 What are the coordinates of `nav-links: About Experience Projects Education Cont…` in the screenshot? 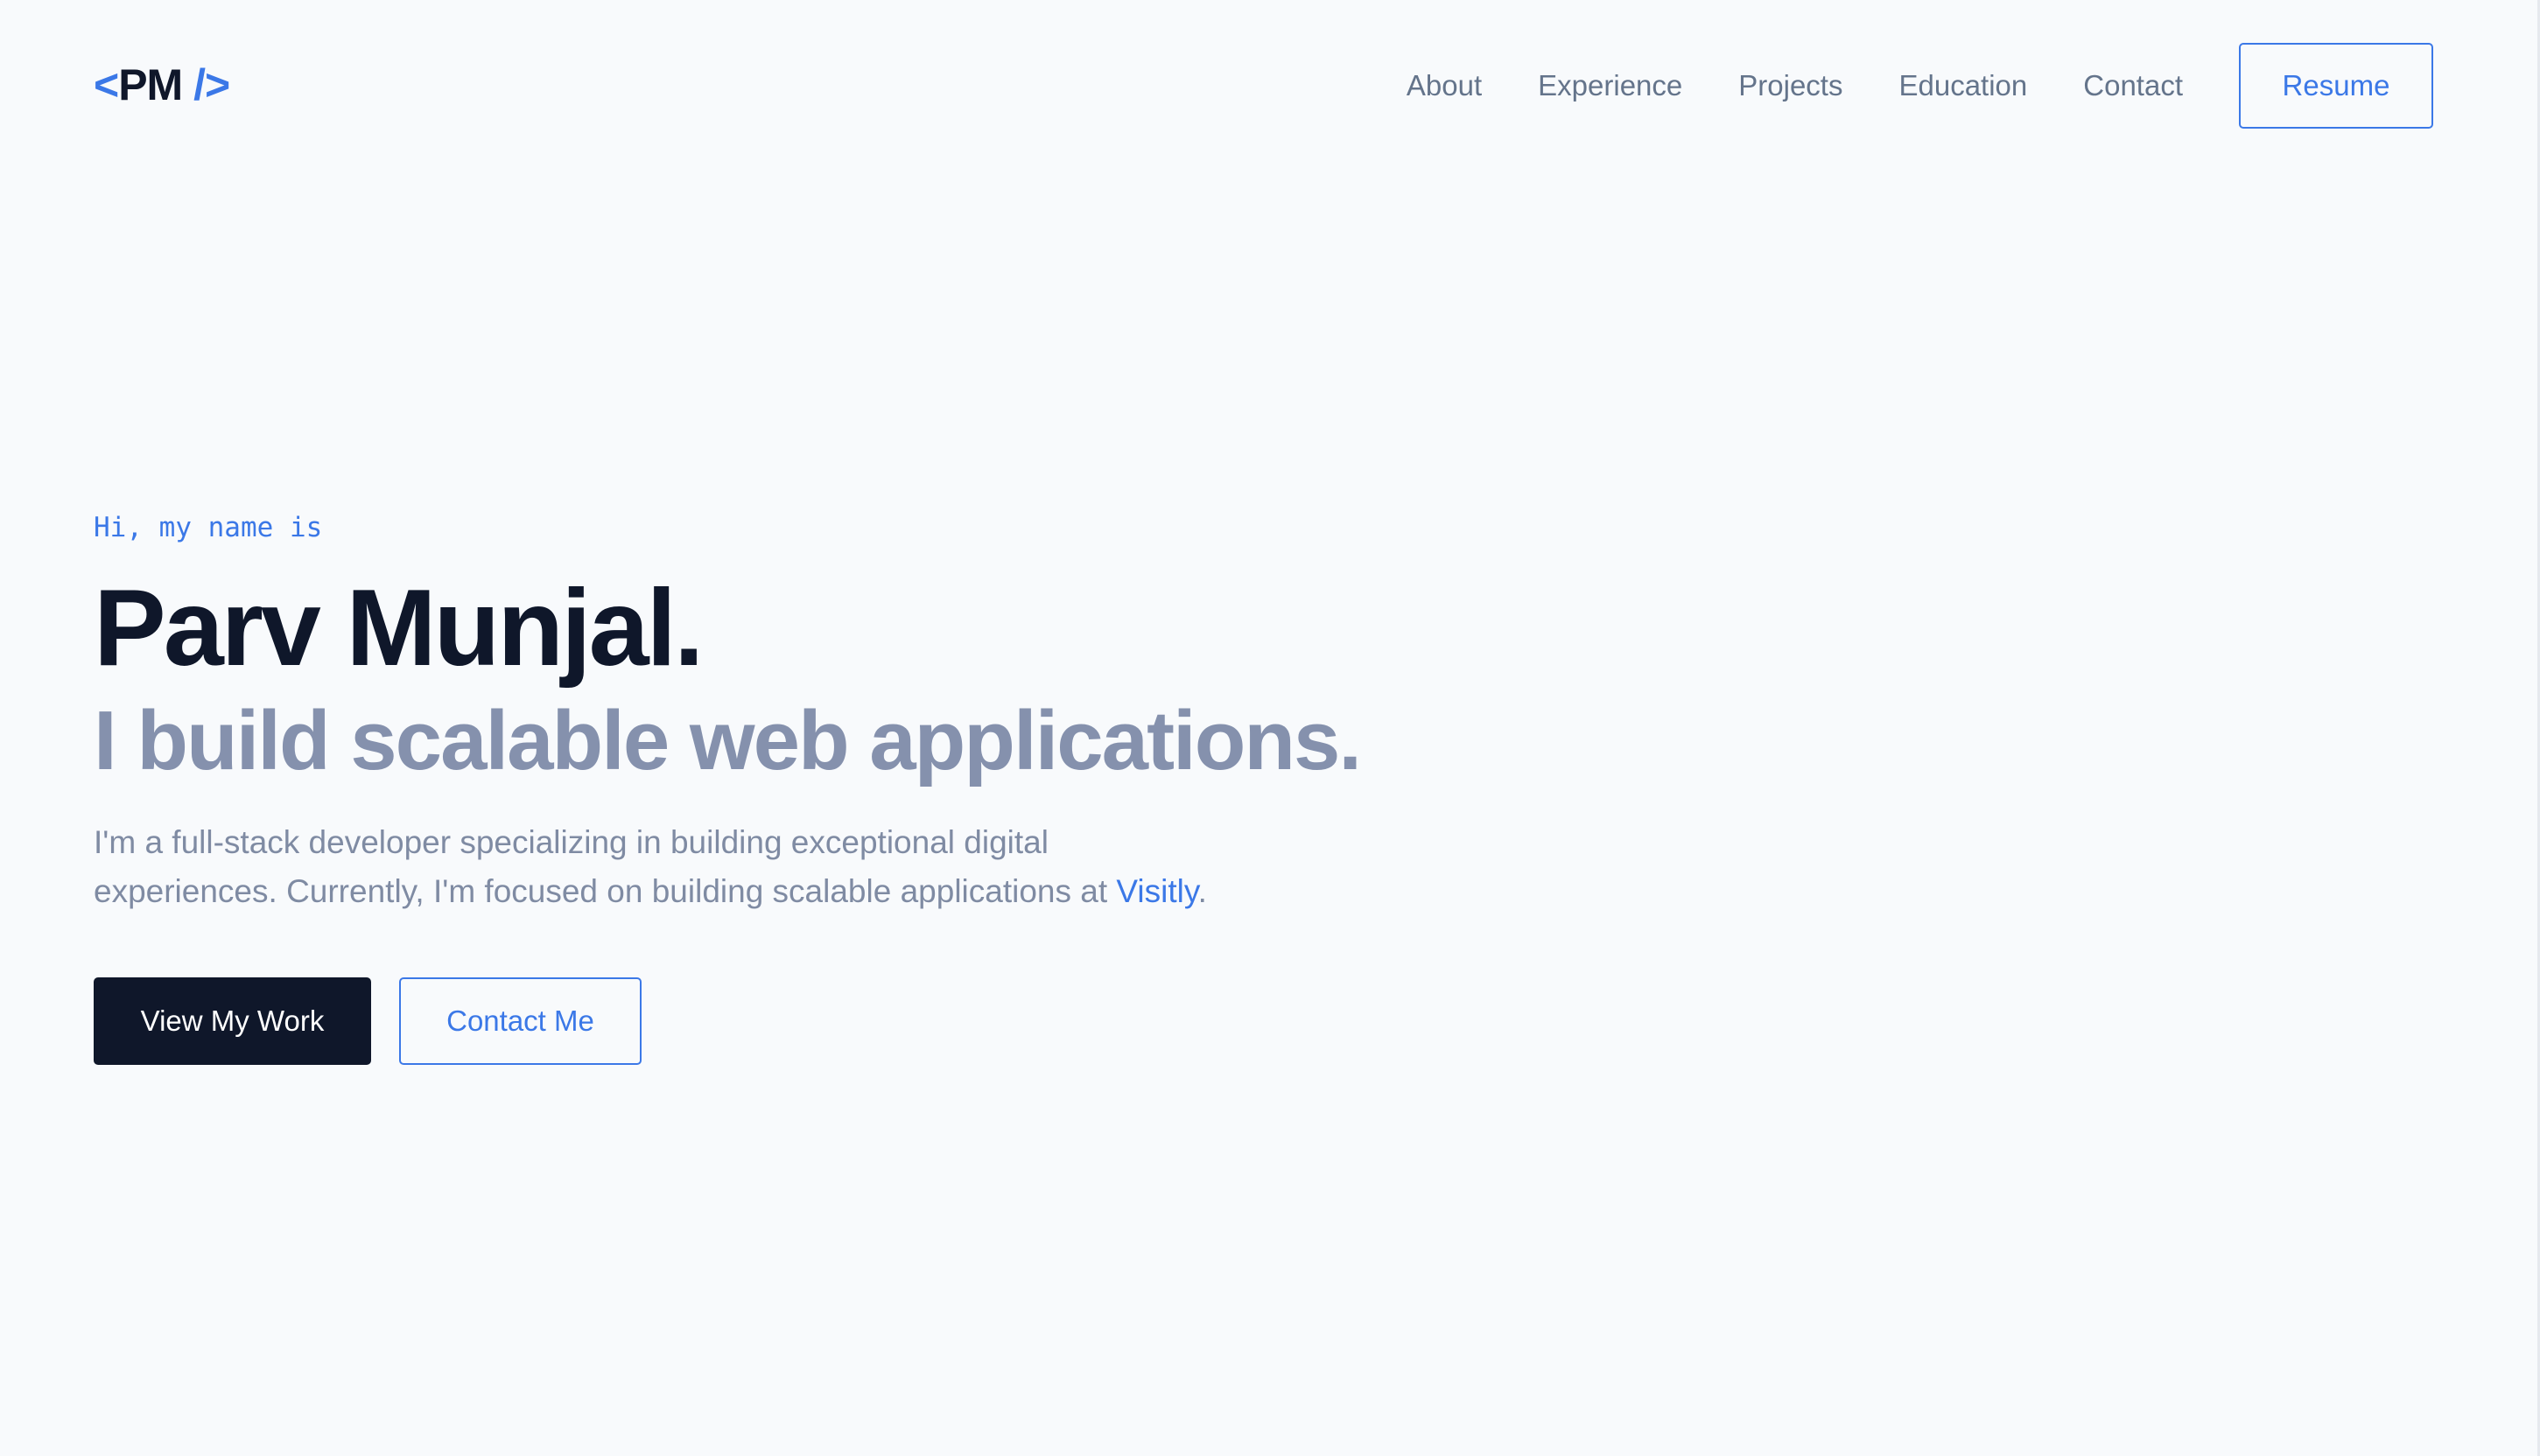 It's located at (1920, 86).